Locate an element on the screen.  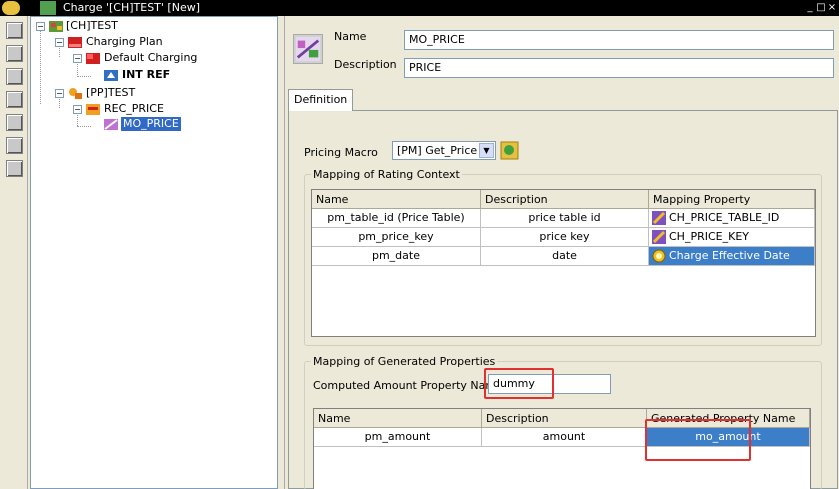
table-cell-property: CH_PRICE_TABLE_ID is located at coordinates (732, 218).